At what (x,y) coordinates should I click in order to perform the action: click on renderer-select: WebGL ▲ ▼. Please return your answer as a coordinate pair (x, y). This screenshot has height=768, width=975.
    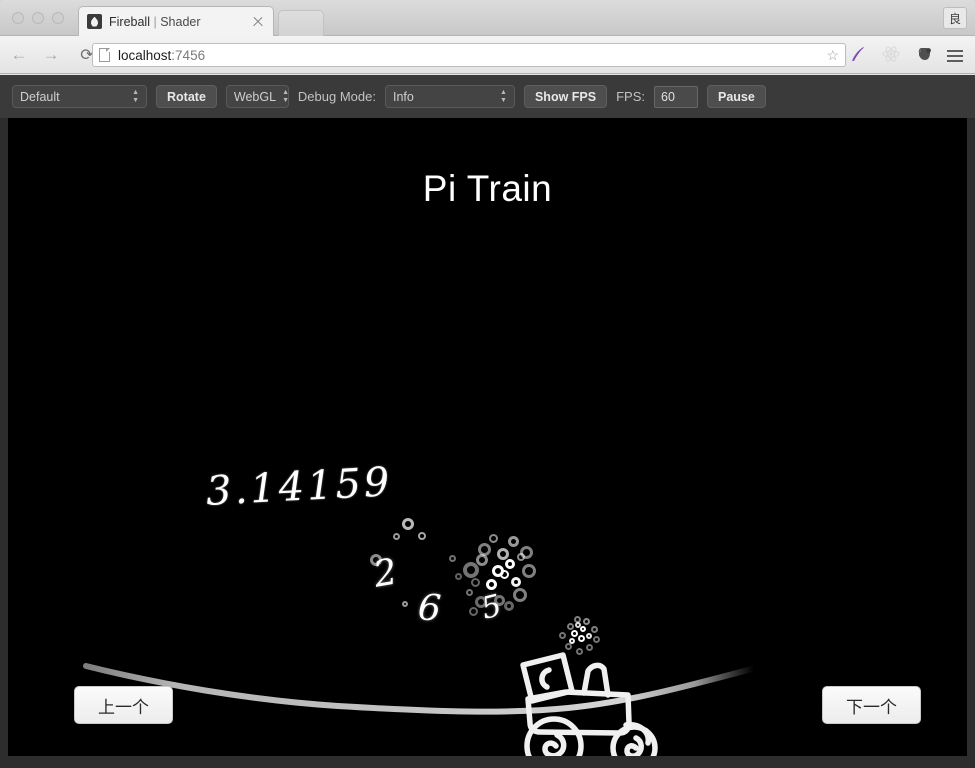
    Looking at the image, I should click on (257, 96).